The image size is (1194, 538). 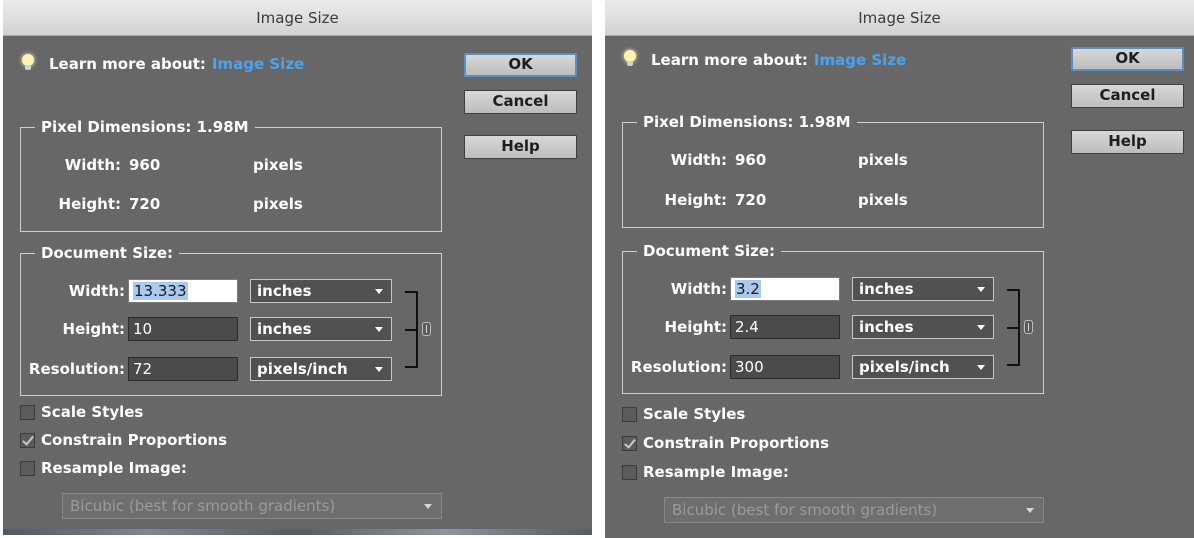 I want to click on doc-height-input: 10, so click(x=183, y=329).